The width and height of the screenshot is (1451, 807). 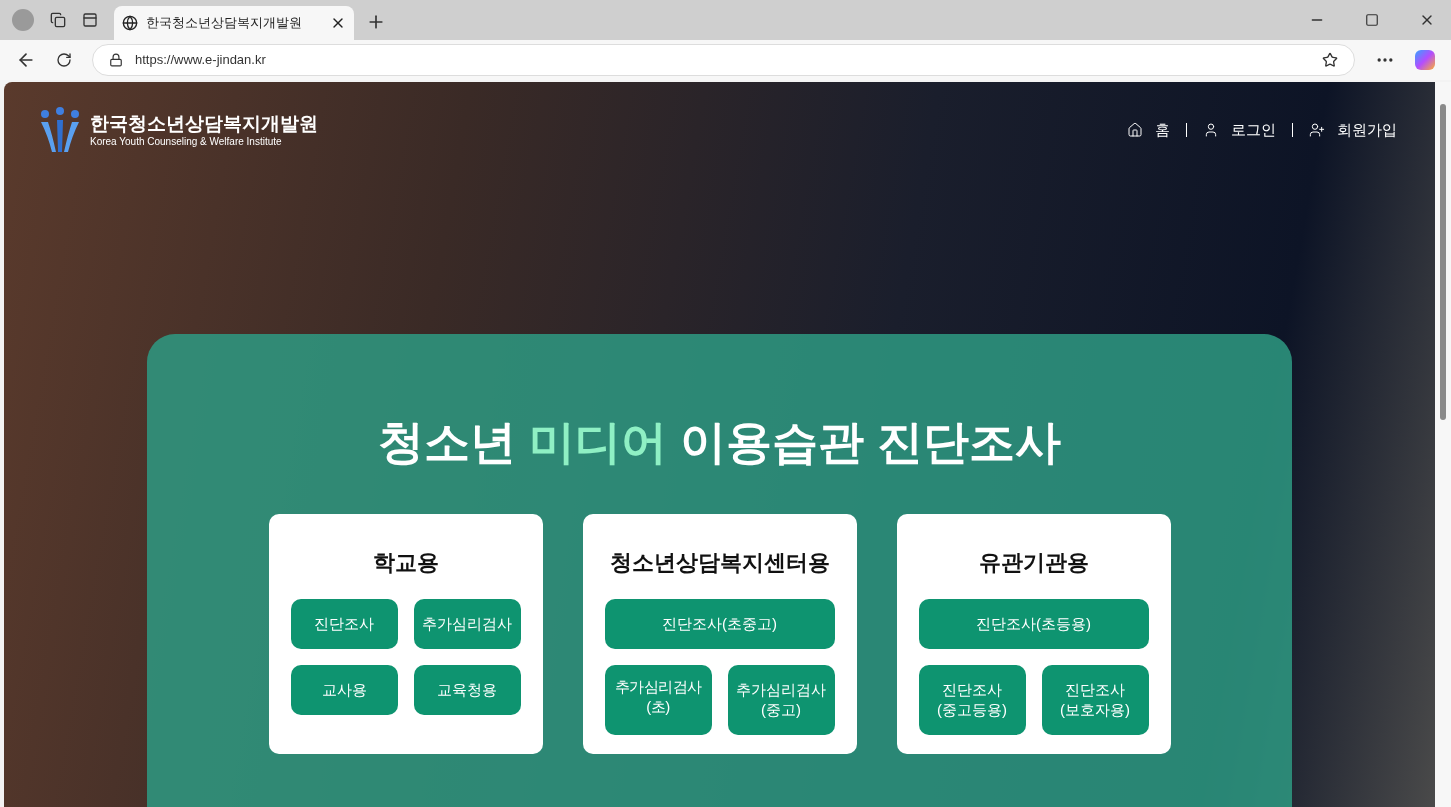 What do you see at coordinates (781, 700) in the screenshot?
I see `survey-button: 추가심리검사 (중고)` at bounding box center [781, 700].